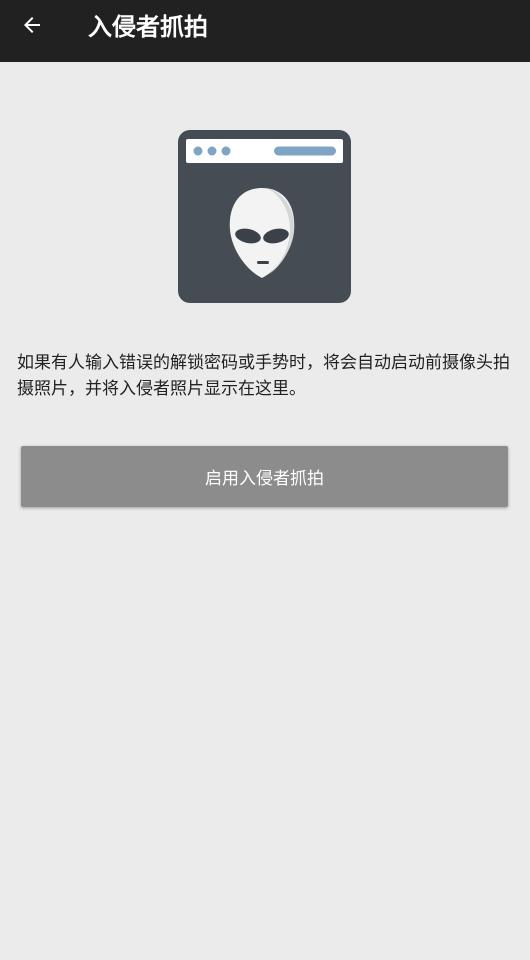 Image resolution: width=530 pixels, height=960 pixels. I want to click on arrow-back-icon, so click(32, 27).